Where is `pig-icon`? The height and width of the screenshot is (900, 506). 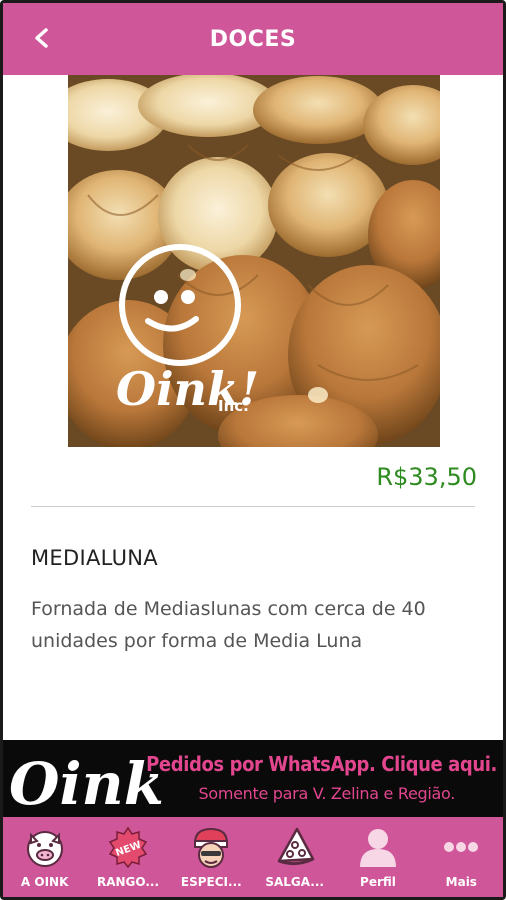
pig-icon is located at coordinates (44, 849).